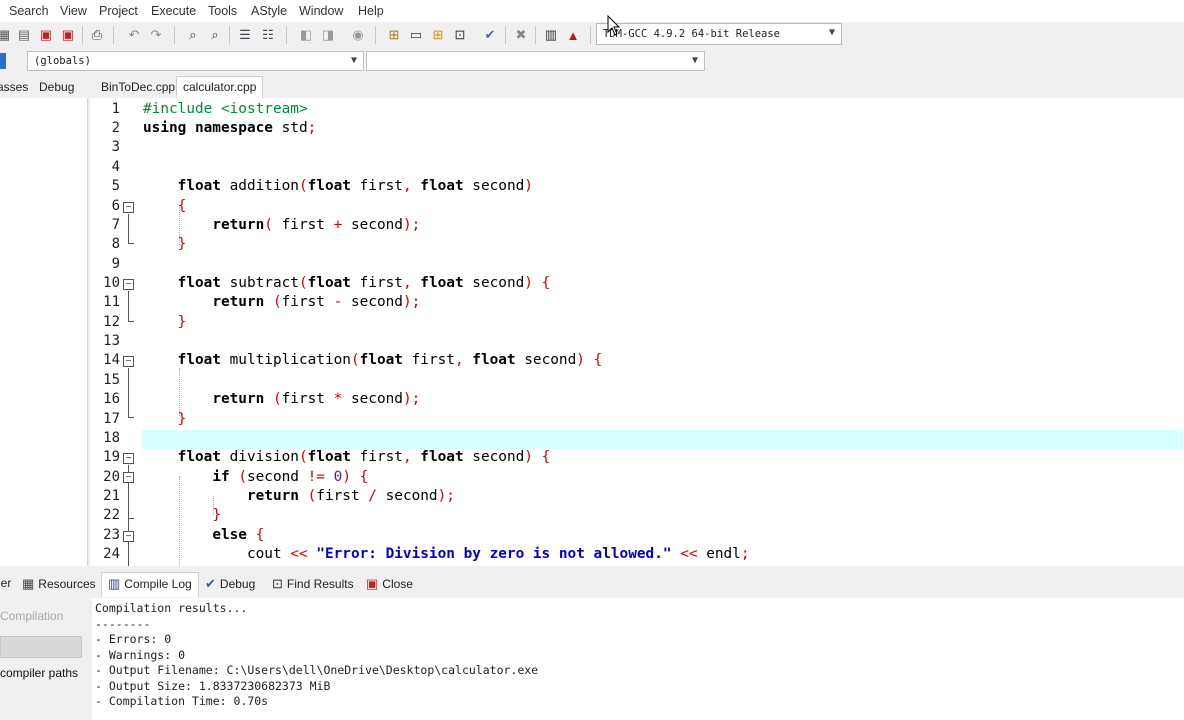 This screenshot has height=720, width=1184. Describe the element at coordinates (118, 11) in the screenshot. I see `menu-project: Project` at that location.